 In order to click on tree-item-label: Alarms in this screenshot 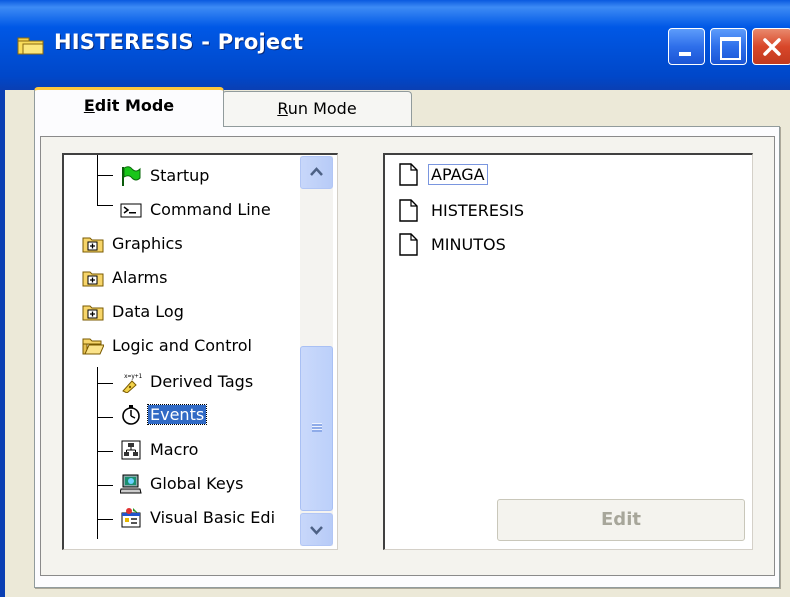, I will do `click(140, 277)`.